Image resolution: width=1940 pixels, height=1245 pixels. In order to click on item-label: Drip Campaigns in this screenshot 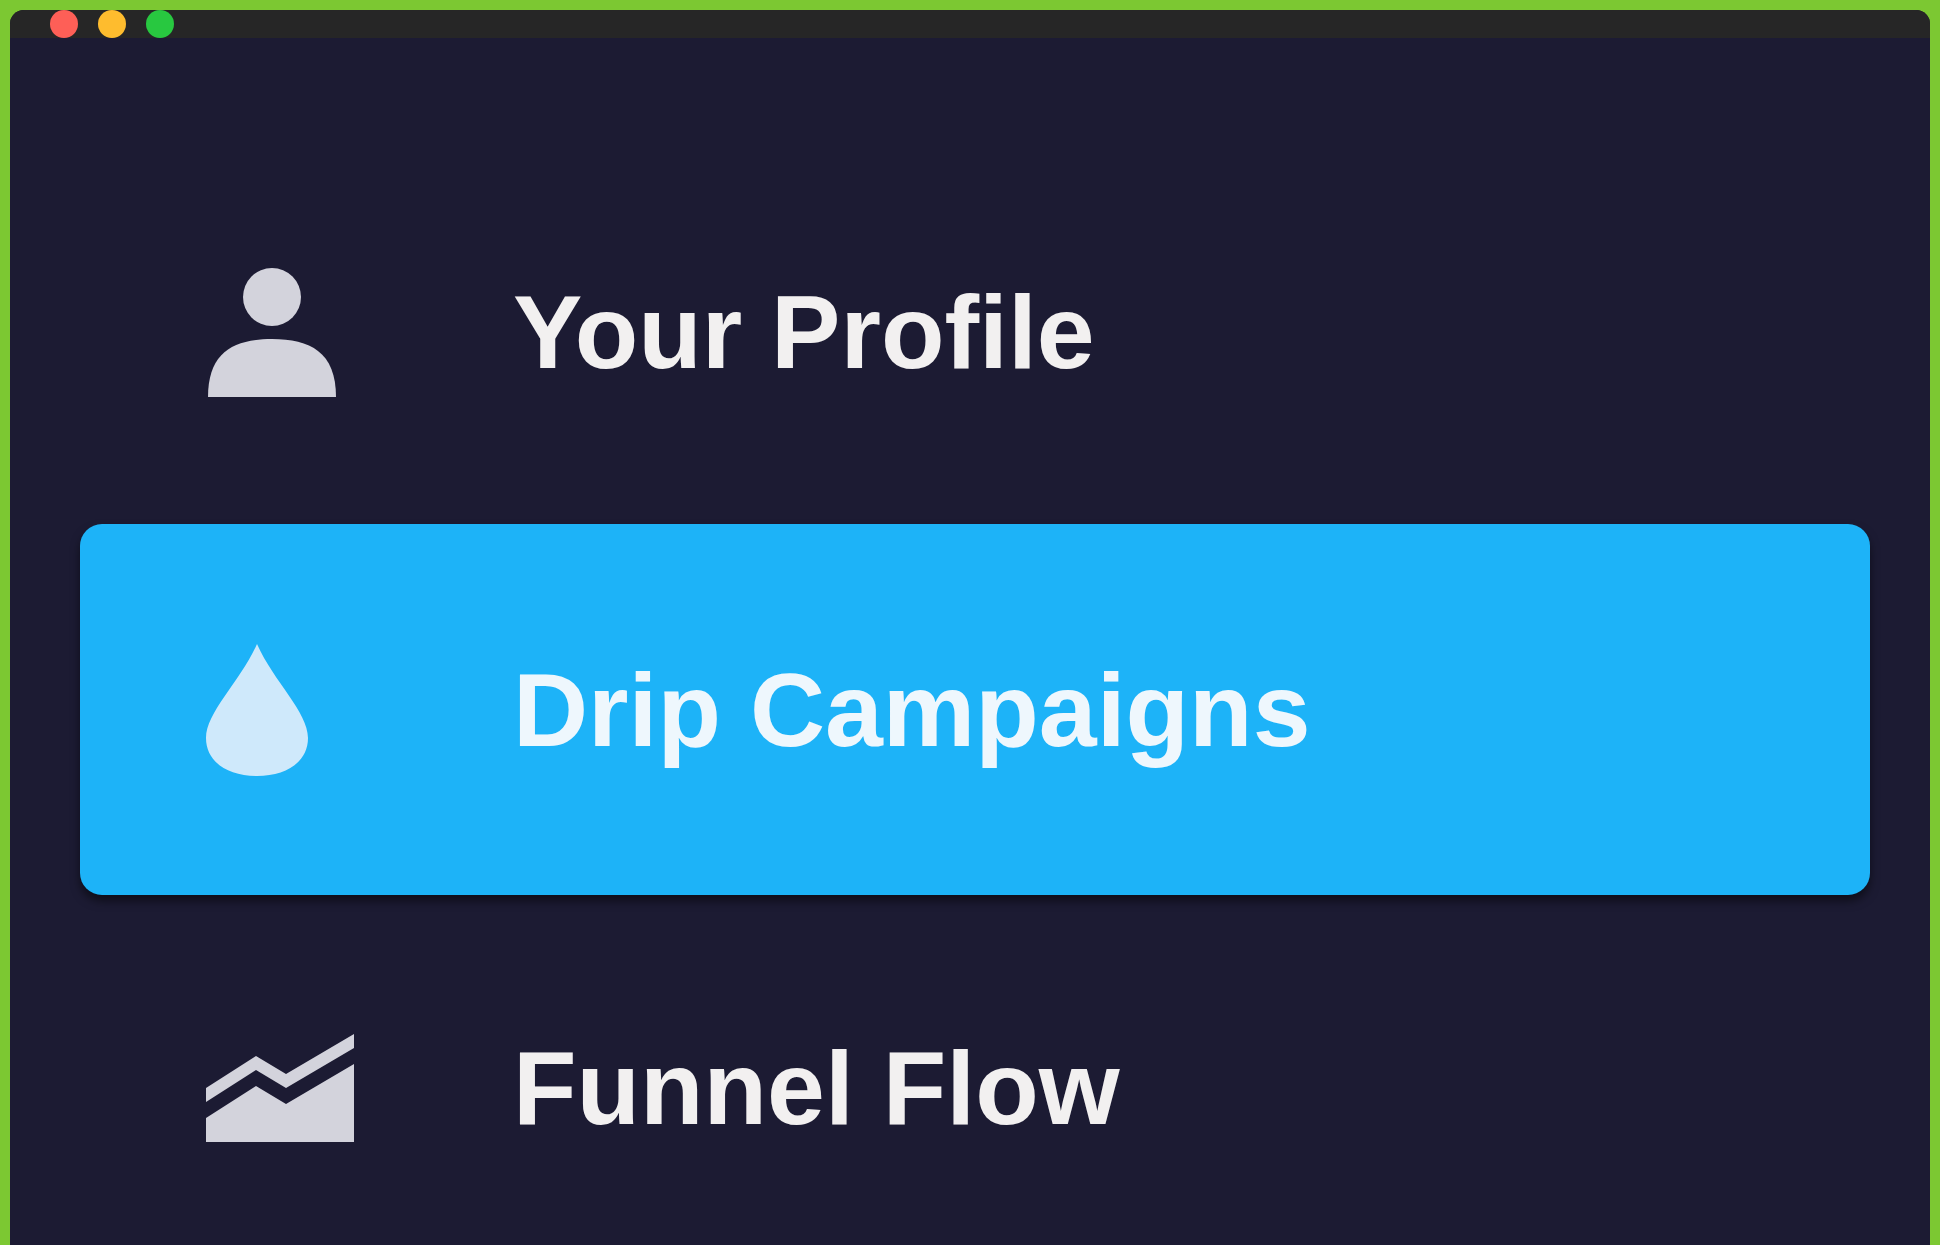, I will do `click(912, 710)`.